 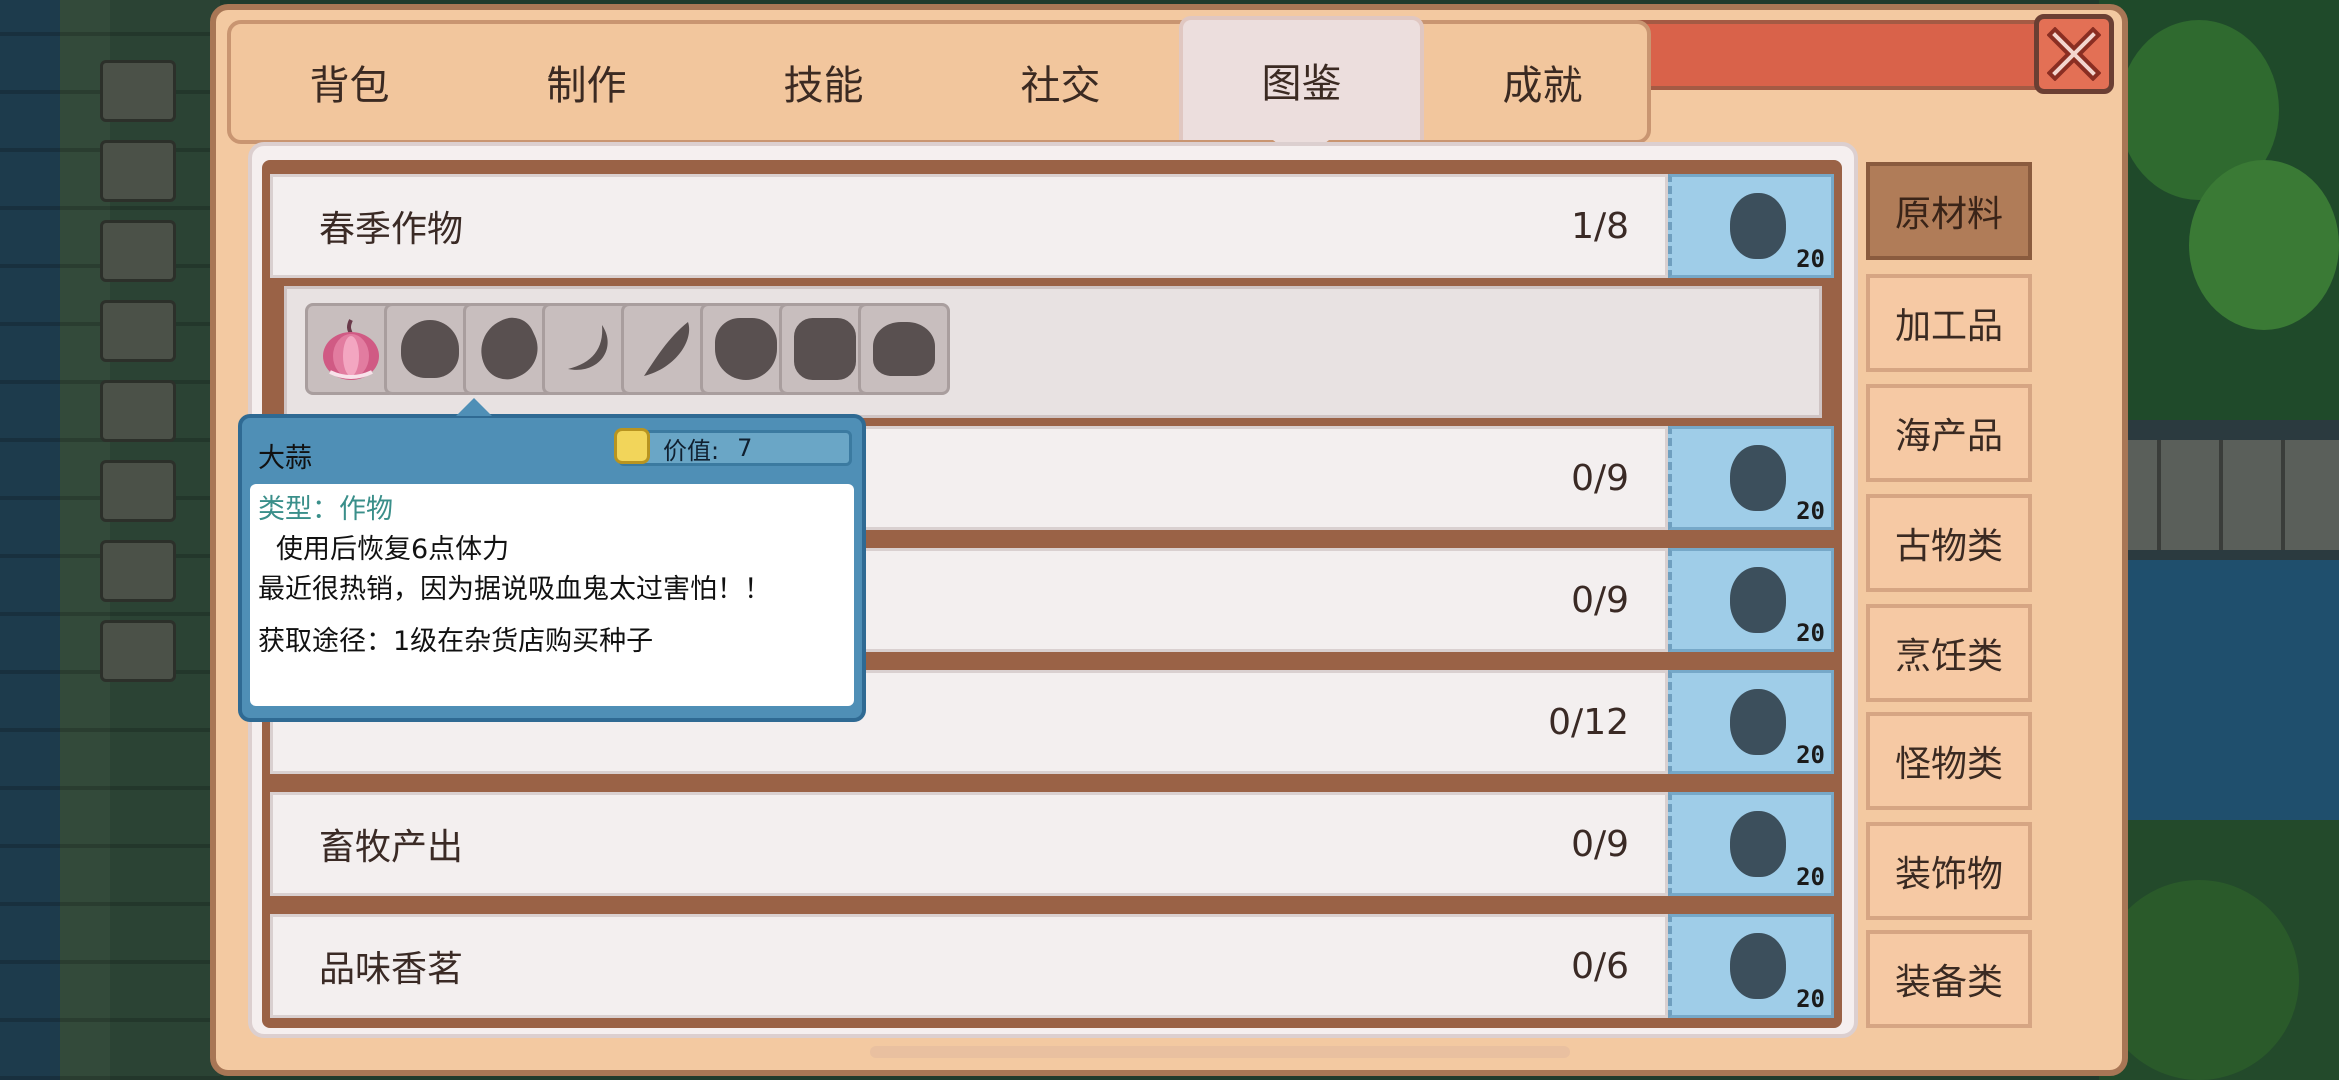 I want to click on item-slot, so click(x=904, y=349).